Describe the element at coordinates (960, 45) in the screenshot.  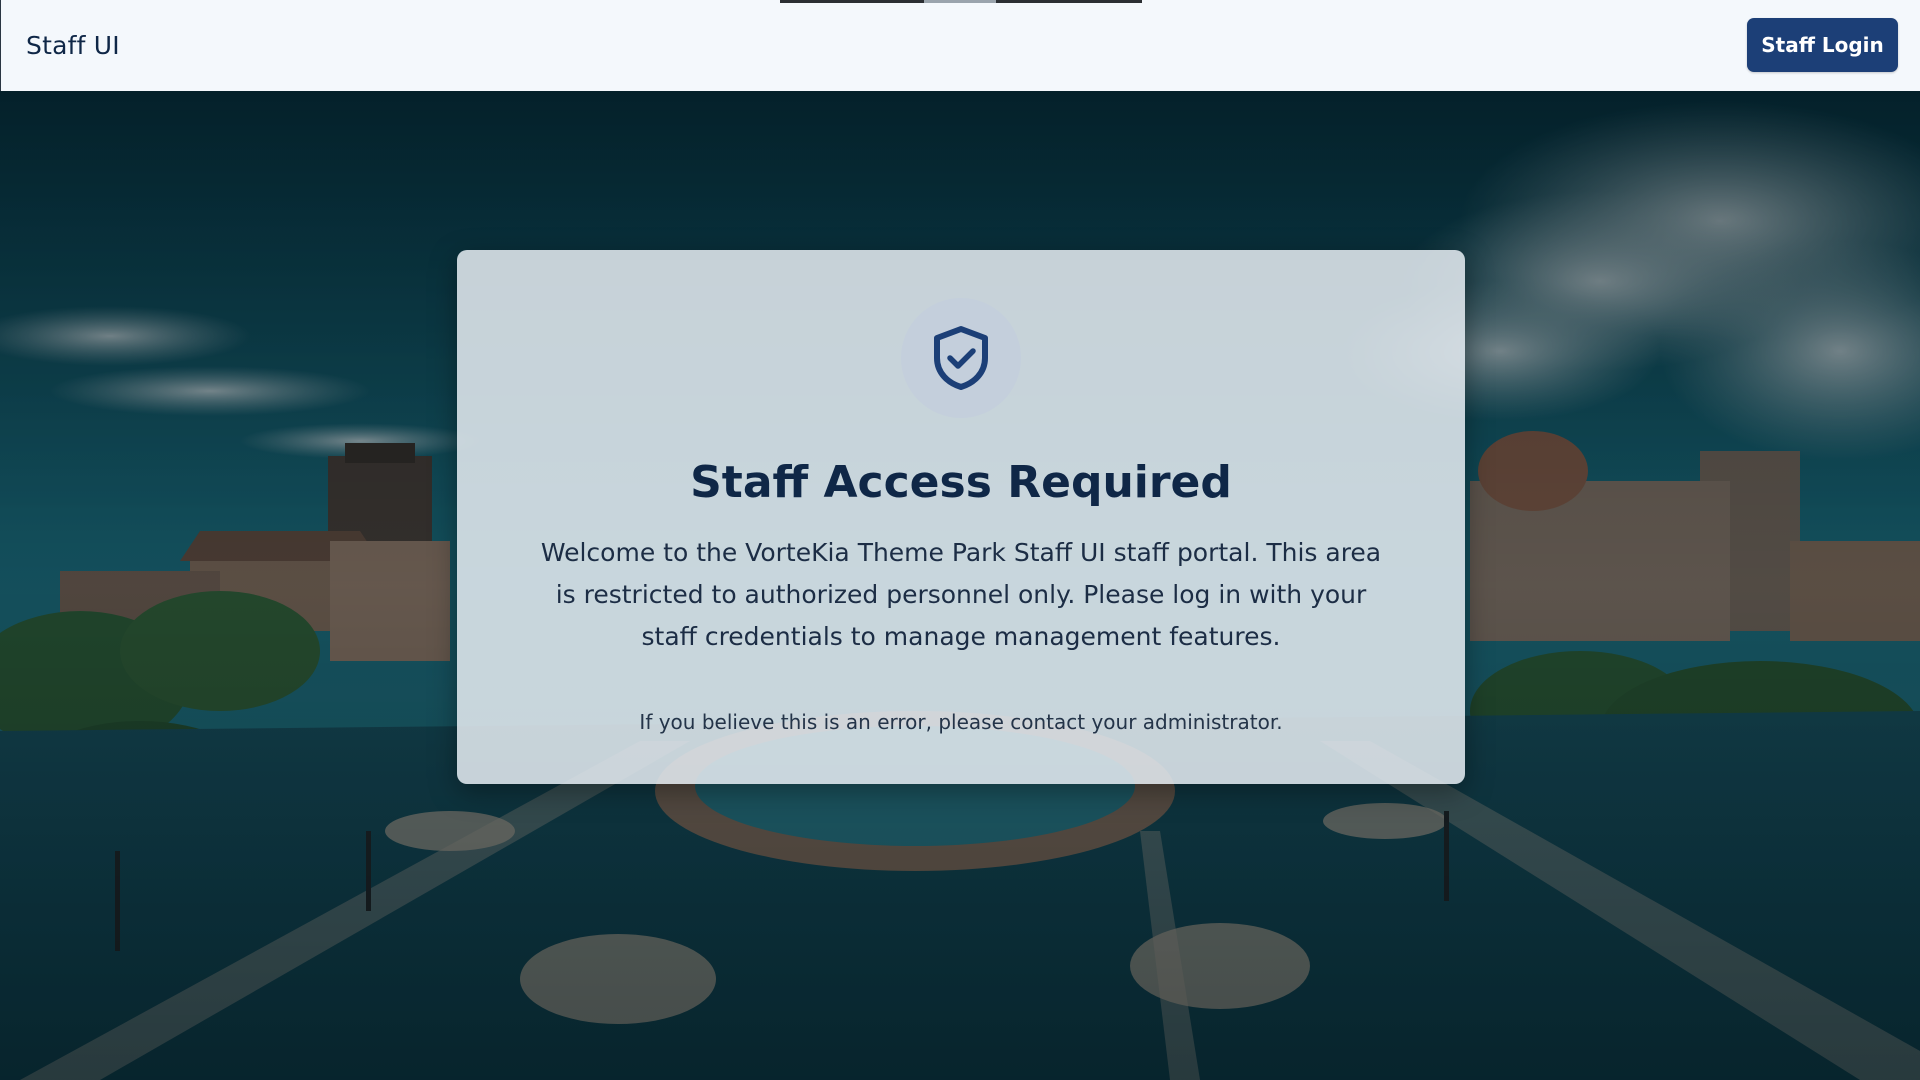
I see `top-navbar: Staff UI Staff Login` at that location.